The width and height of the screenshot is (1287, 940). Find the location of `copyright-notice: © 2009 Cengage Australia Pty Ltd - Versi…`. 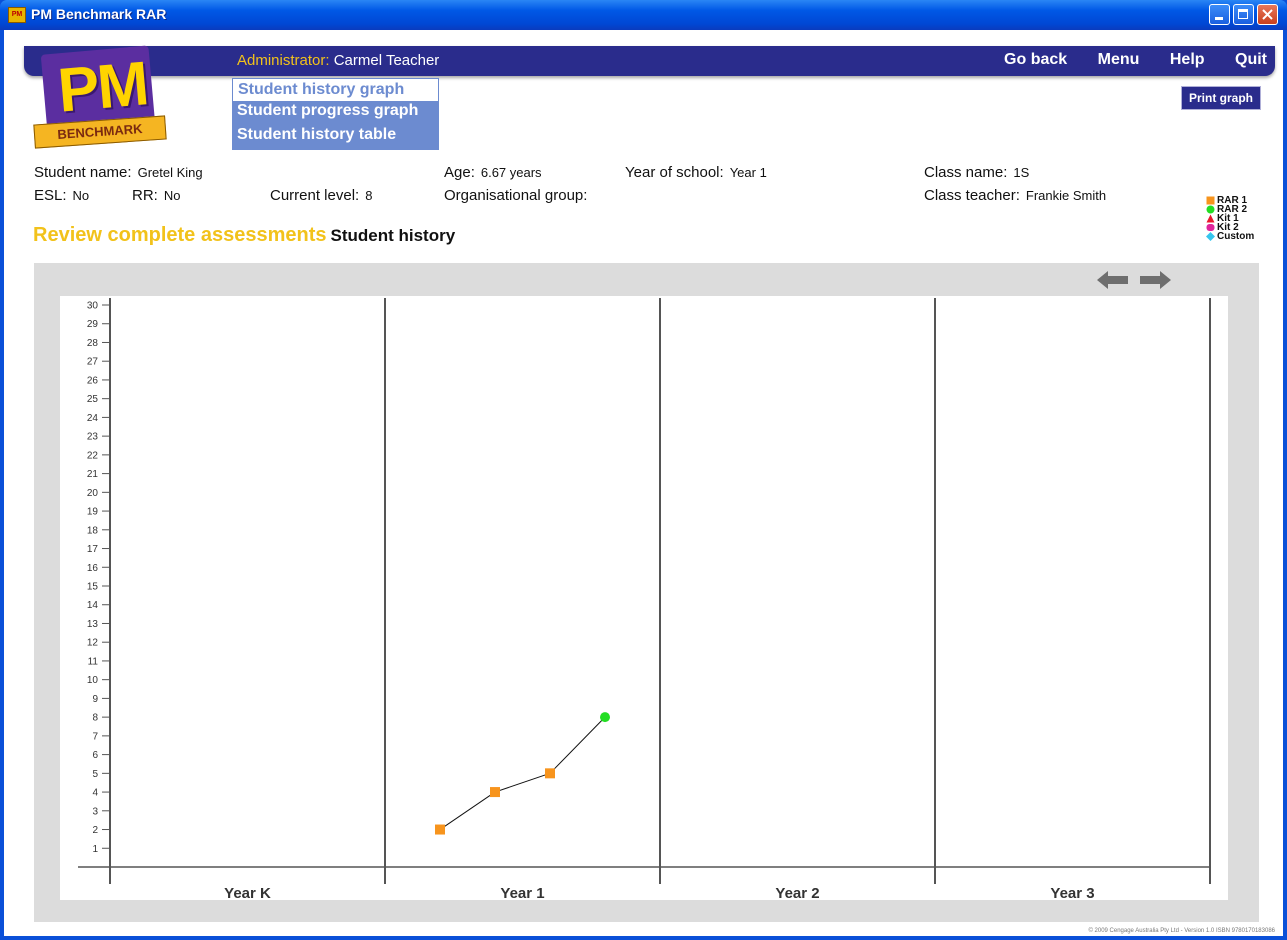

copyright-notice: © 2009 Cengage Australia Pty Ltd - Versi… is located at coordinates (1181, 931).